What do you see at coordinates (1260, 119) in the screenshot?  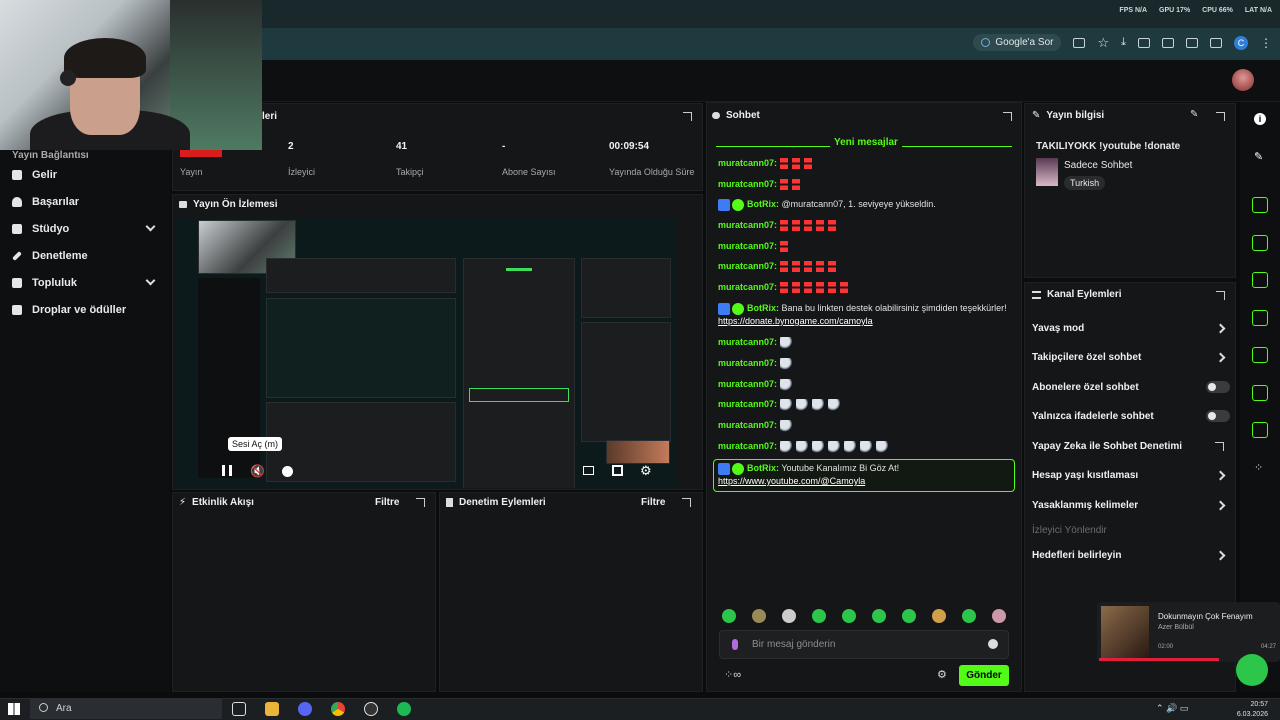 I see `info-icon: i` at bounding box center [1260, 119].